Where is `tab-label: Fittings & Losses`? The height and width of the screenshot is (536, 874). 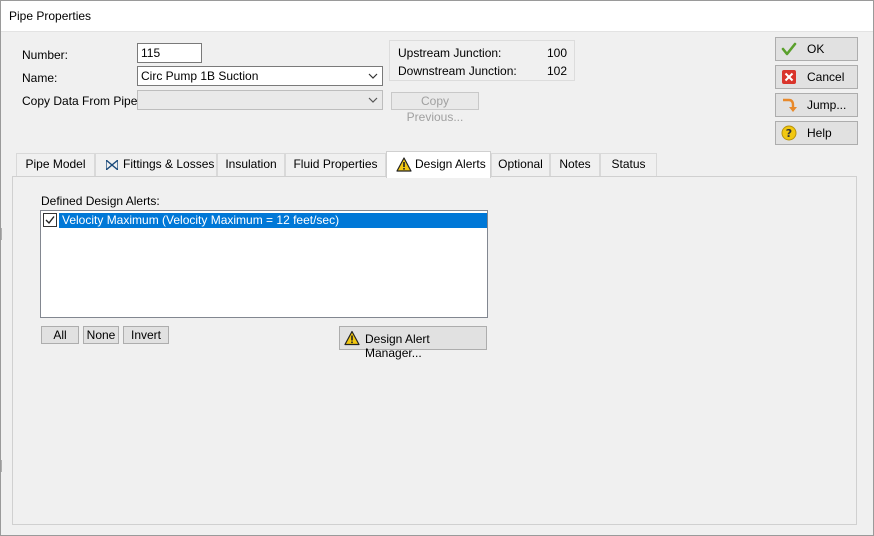 tab-label: Fittings & Losses is located at coordinates (169, 164).